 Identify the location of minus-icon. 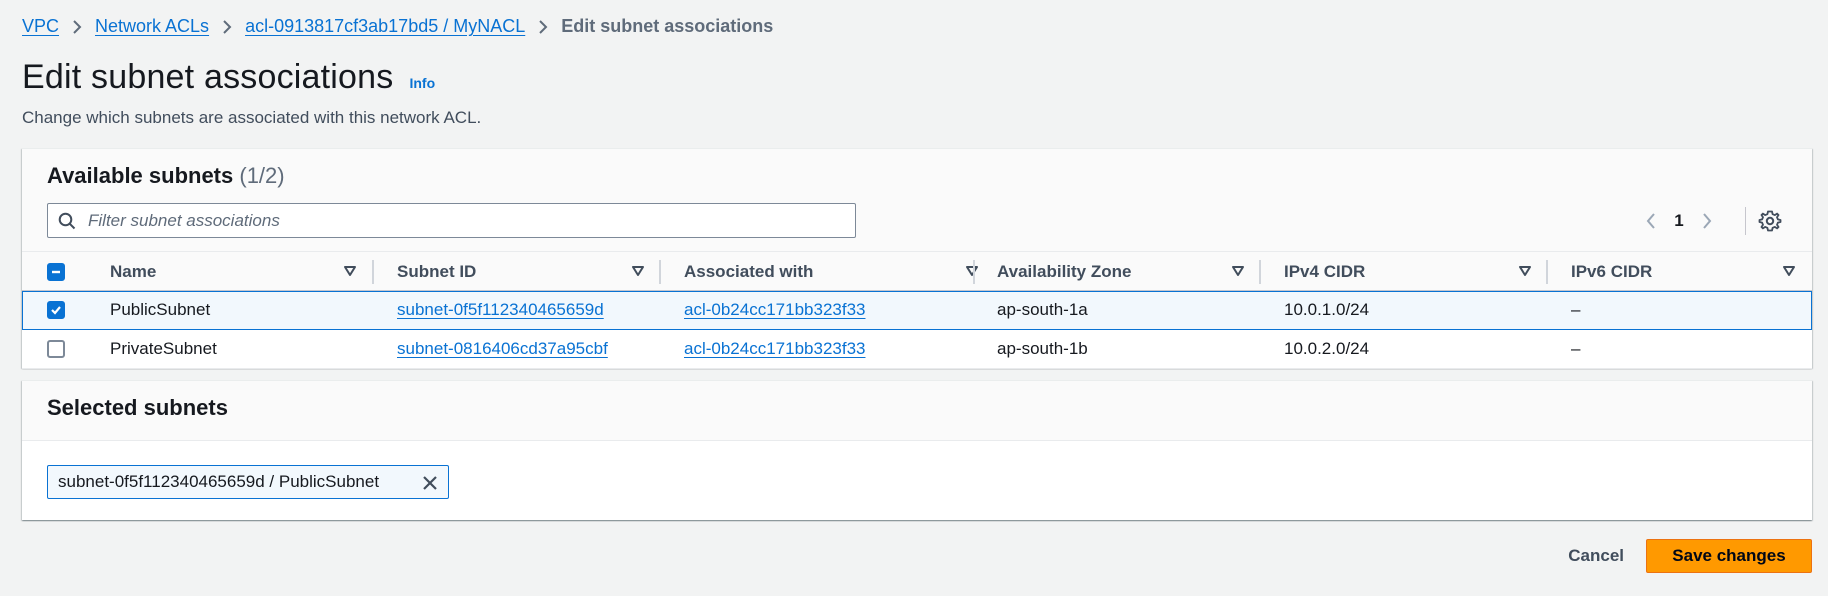
(56, 271).